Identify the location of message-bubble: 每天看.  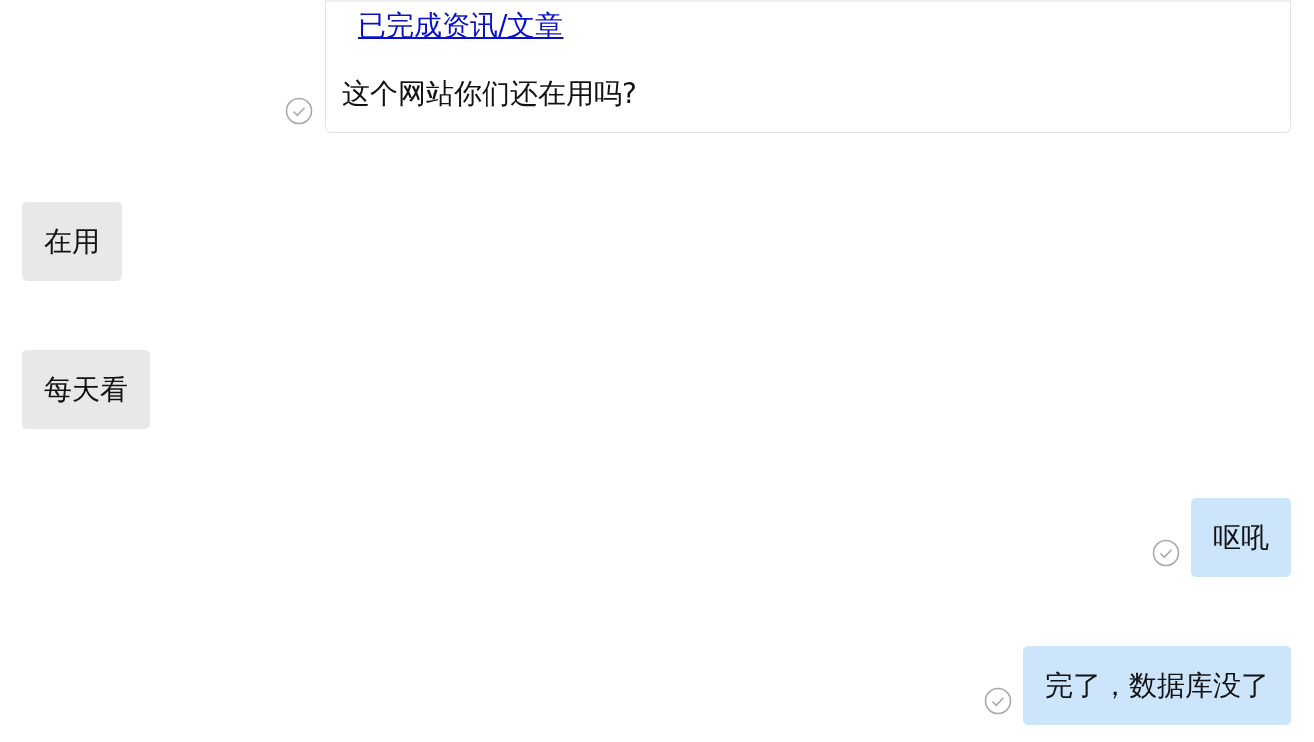
(86, 389).